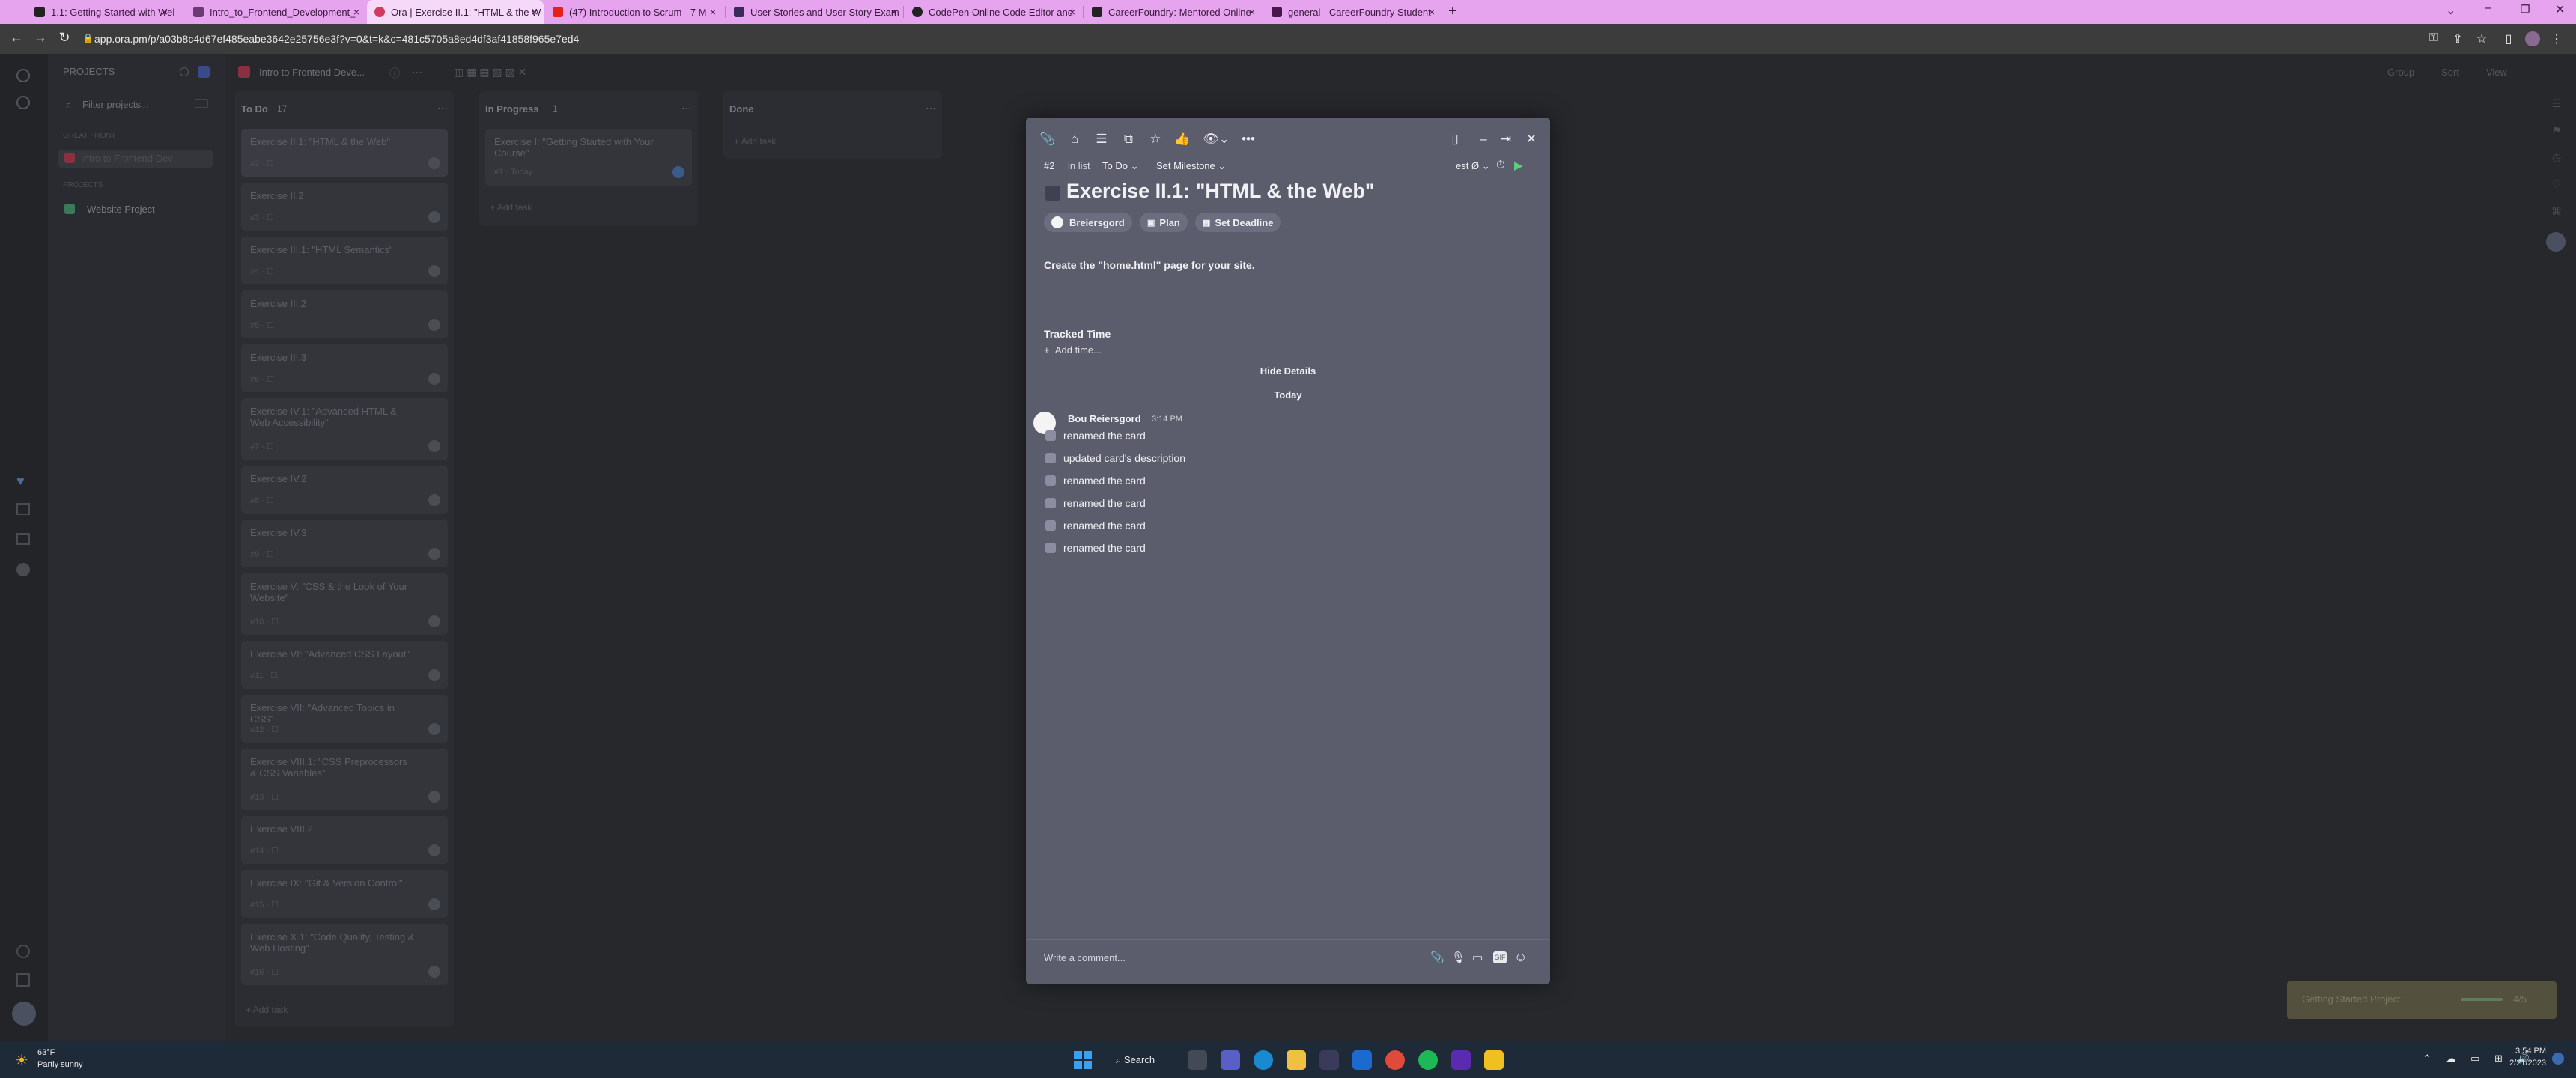 This screenshot has height=1078, width=2576. What do you see at coordinates (1216, 139) in the screenshot?
I see `watch-icon: 👁⌄` at bounding box center [1216, 139].